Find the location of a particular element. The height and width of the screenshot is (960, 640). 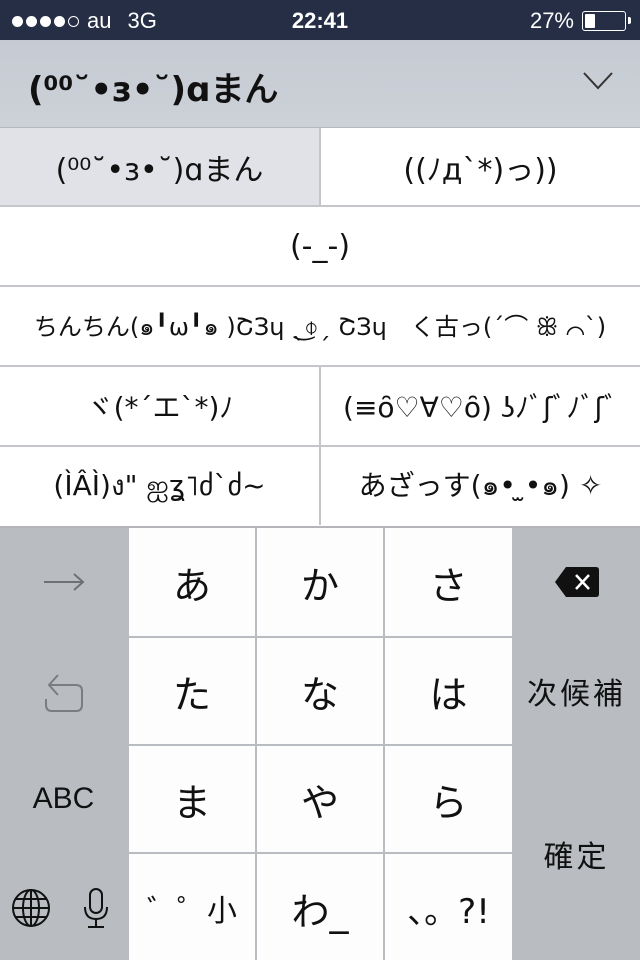

candidate-item: (-_-) is located at coordinates (320, 246).